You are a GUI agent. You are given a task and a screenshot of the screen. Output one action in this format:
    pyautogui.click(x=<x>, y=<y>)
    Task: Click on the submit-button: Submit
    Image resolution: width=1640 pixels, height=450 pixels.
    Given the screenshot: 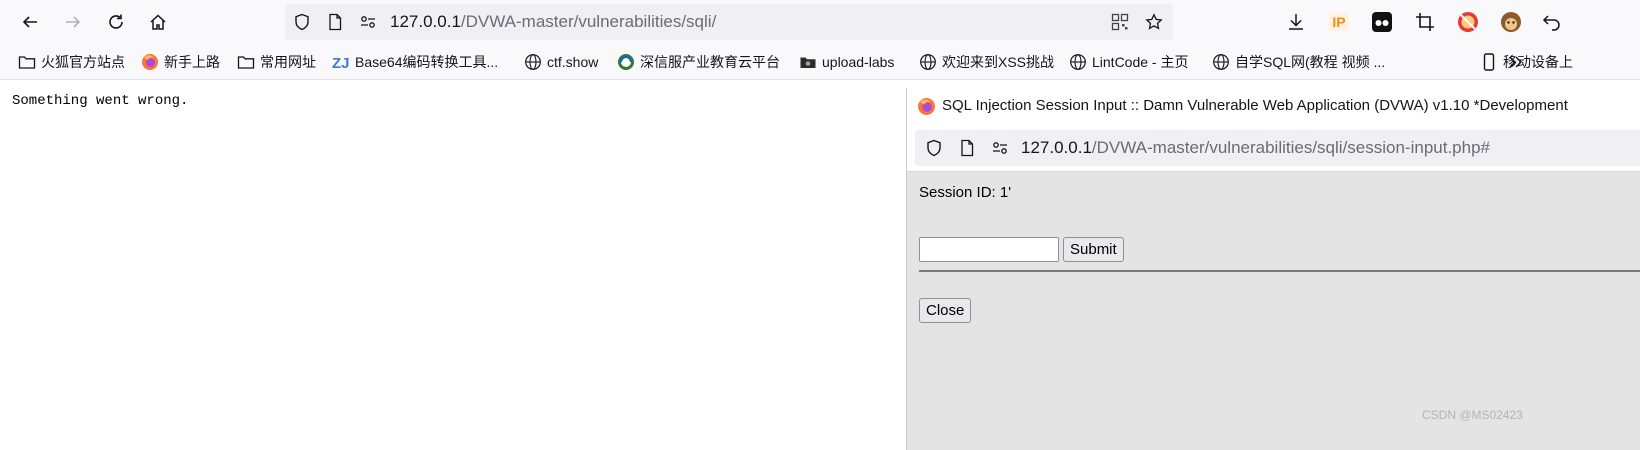 What is the action you would take?
    pyautogui.click(x=1093, y=249)
    